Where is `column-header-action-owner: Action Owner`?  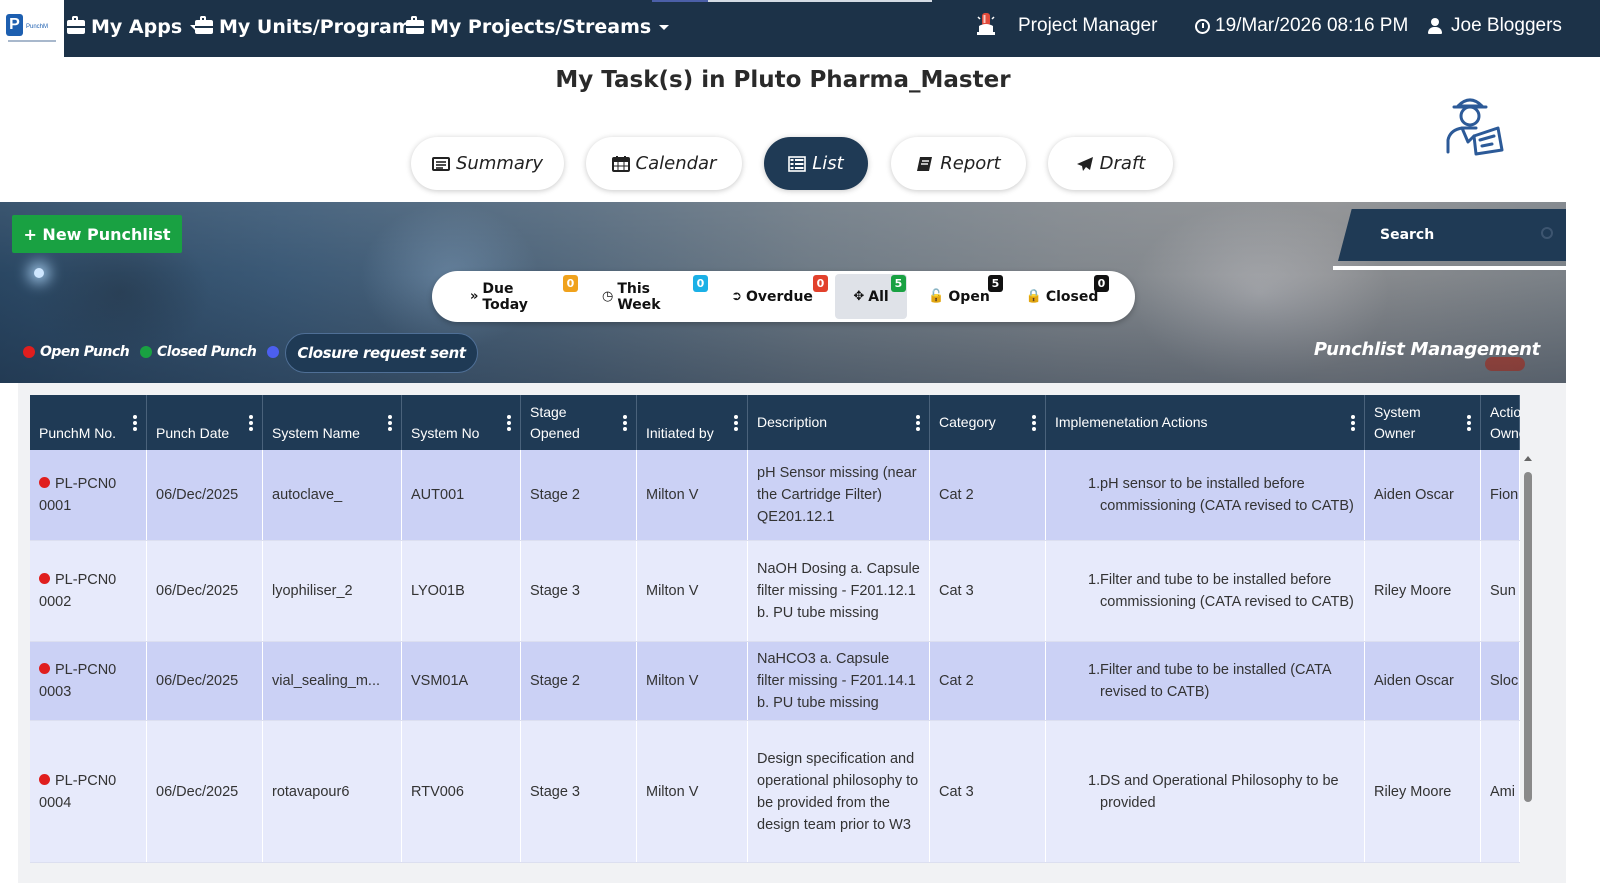
column-header-action-owner: Action Owner is located at coordinates (1500, 422).